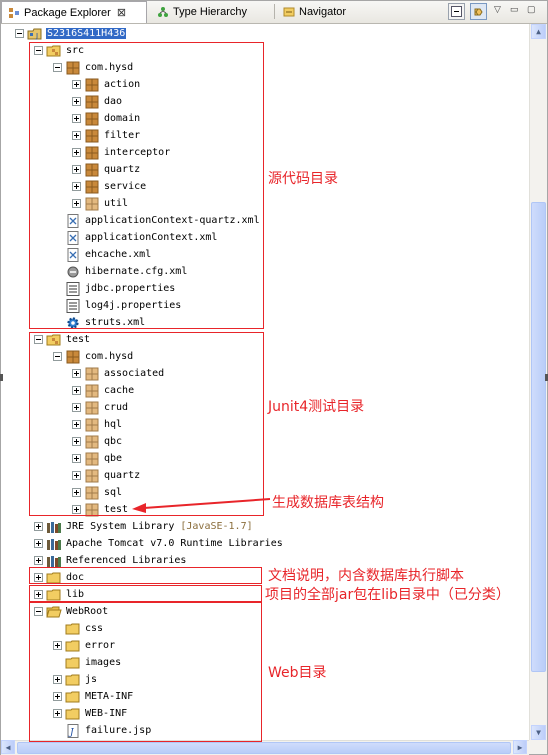 This screenshot has width=548, height=755. I want to click on package-explorer-icon, so click(14, 12).